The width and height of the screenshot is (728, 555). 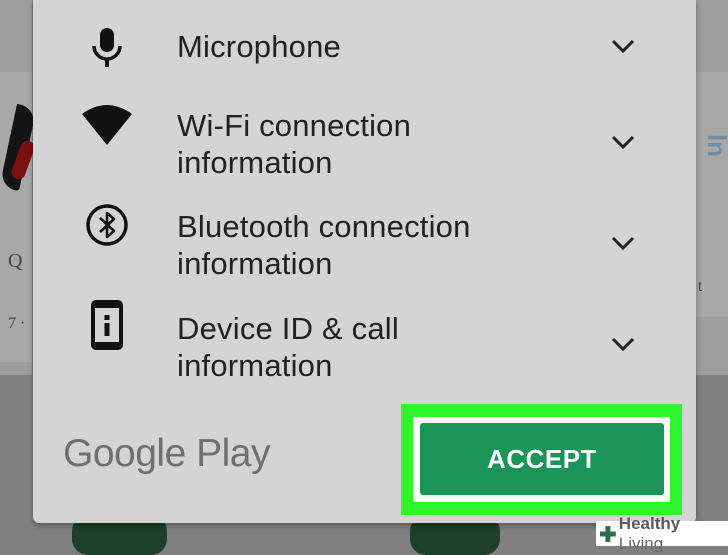 What do you see at coordinates (649, 523) in the screenshot?
I see `watermark-bold: Healthy` at bounding box center [649, 523].